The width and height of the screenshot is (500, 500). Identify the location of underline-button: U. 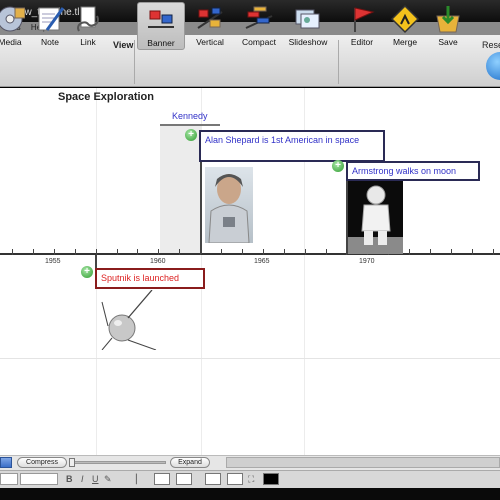
(95, 479).